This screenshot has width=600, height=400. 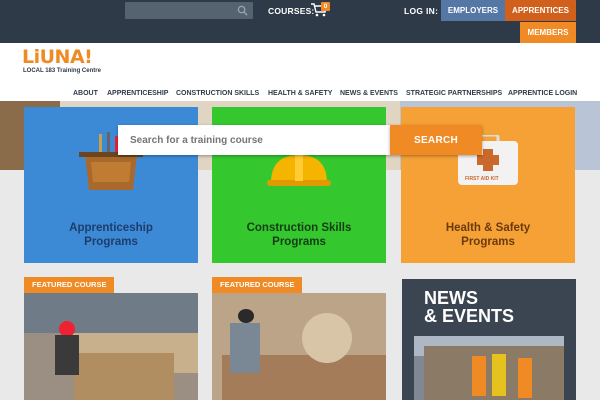 I want to click on news-heading-line2: & EVENTS, so click(x=469, y=316).